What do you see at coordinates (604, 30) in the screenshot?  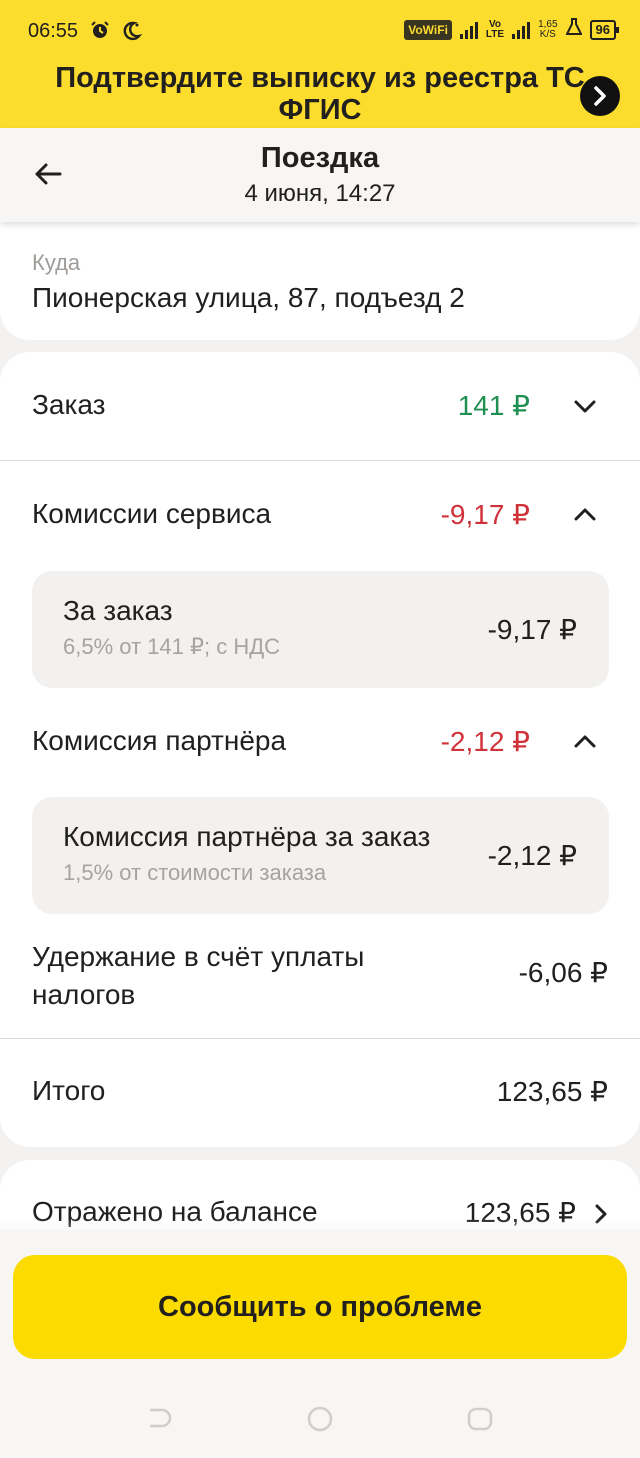 I see `battery-indicator: 96` at bounding box center [604, 30].